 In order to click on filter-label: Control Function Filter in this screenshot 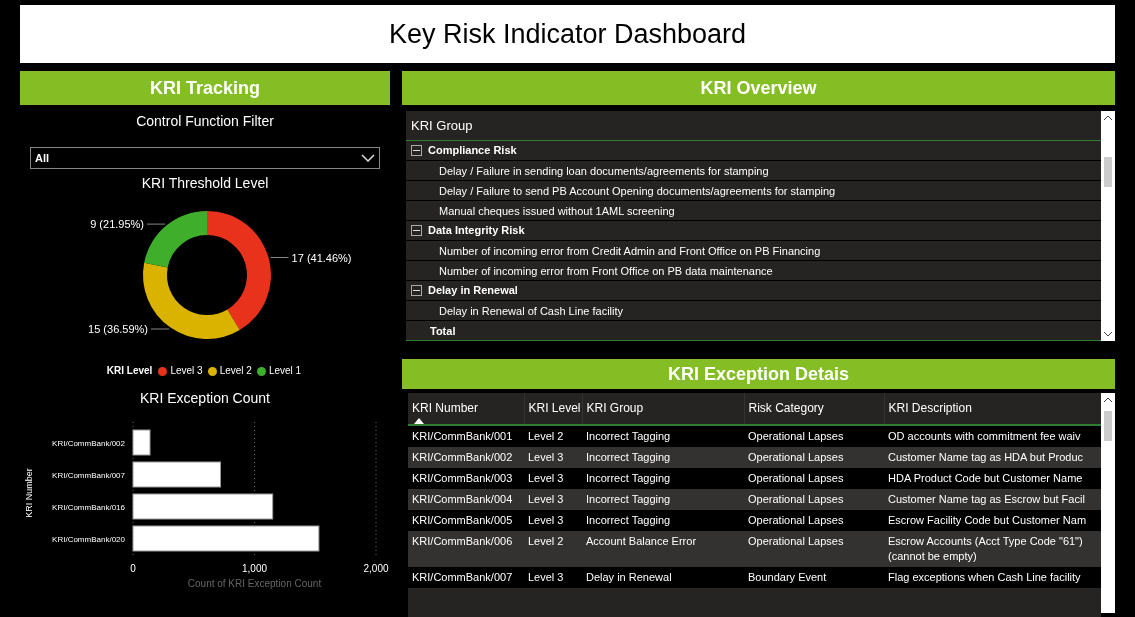, I will do `click(205, 121)`.